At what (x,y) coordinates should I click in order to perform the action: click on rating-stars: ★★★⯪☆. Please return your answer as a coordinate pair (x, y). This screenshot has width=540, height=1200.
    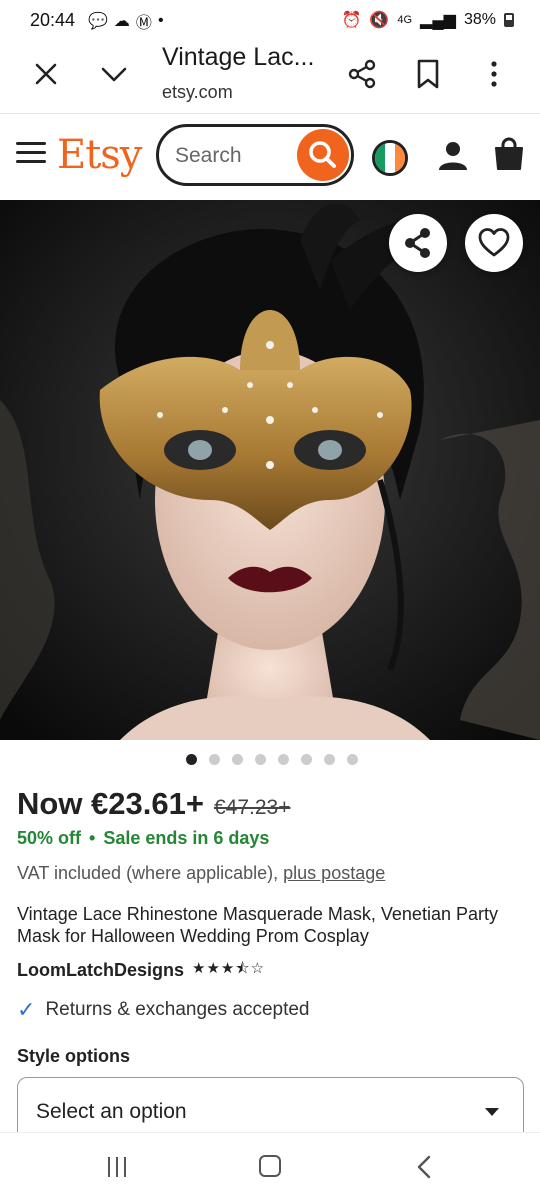
    Looking at the image, I should click on (228, 970).